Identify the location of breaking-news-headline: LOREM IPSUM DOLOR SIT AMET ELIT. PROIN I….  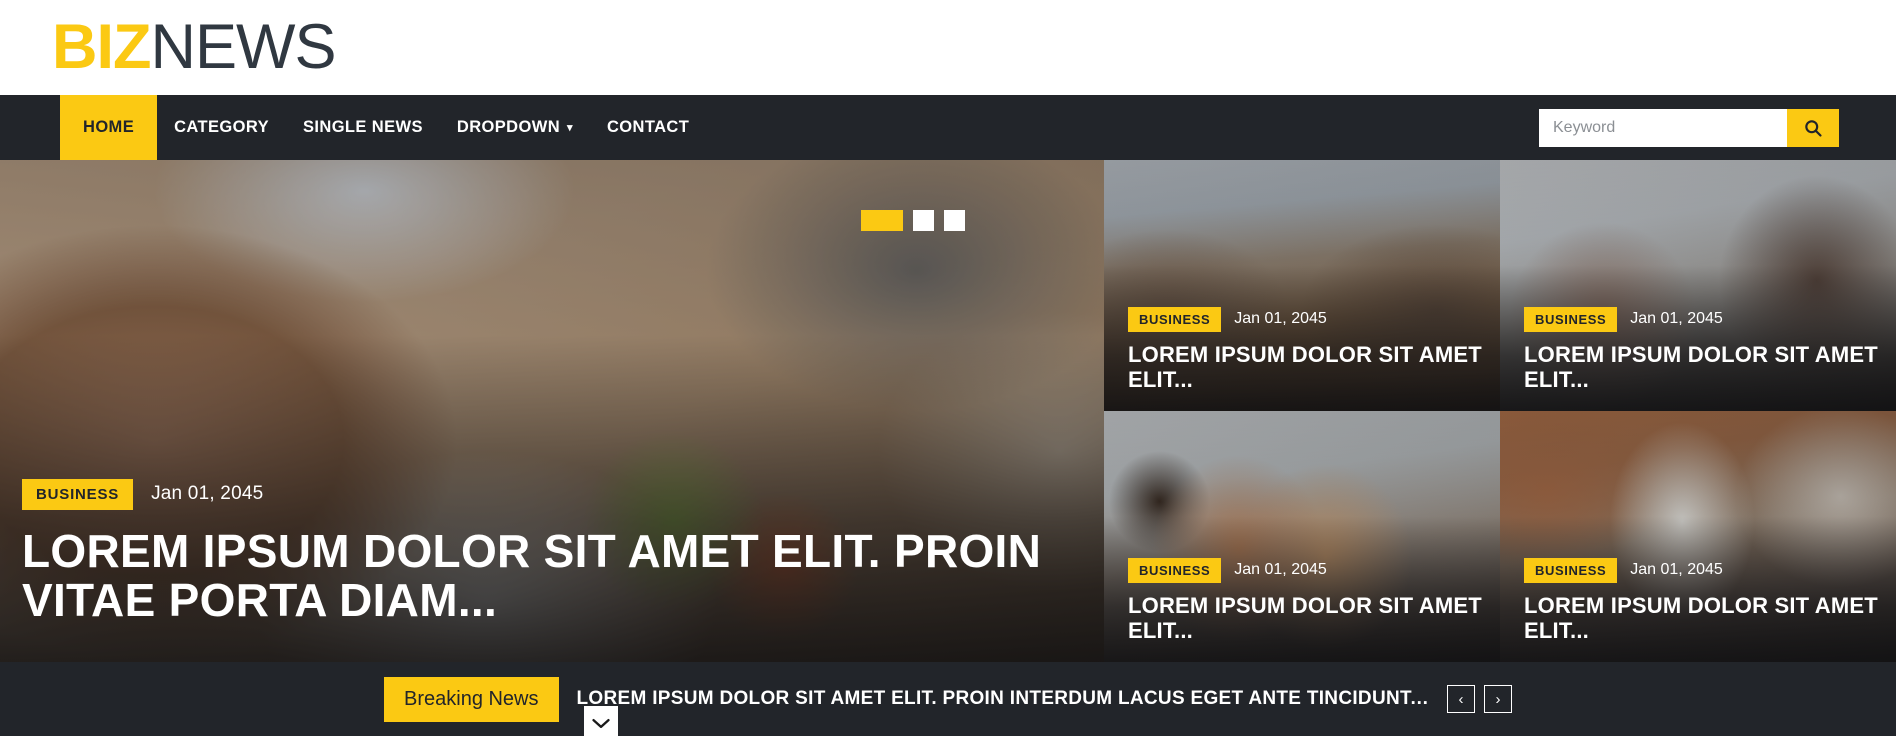
(1004, 699).